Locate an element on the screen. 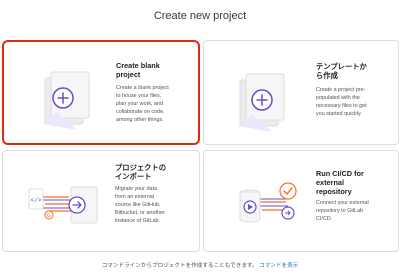  card-desc-line: Connect your external is located at coordinates (342, 203).